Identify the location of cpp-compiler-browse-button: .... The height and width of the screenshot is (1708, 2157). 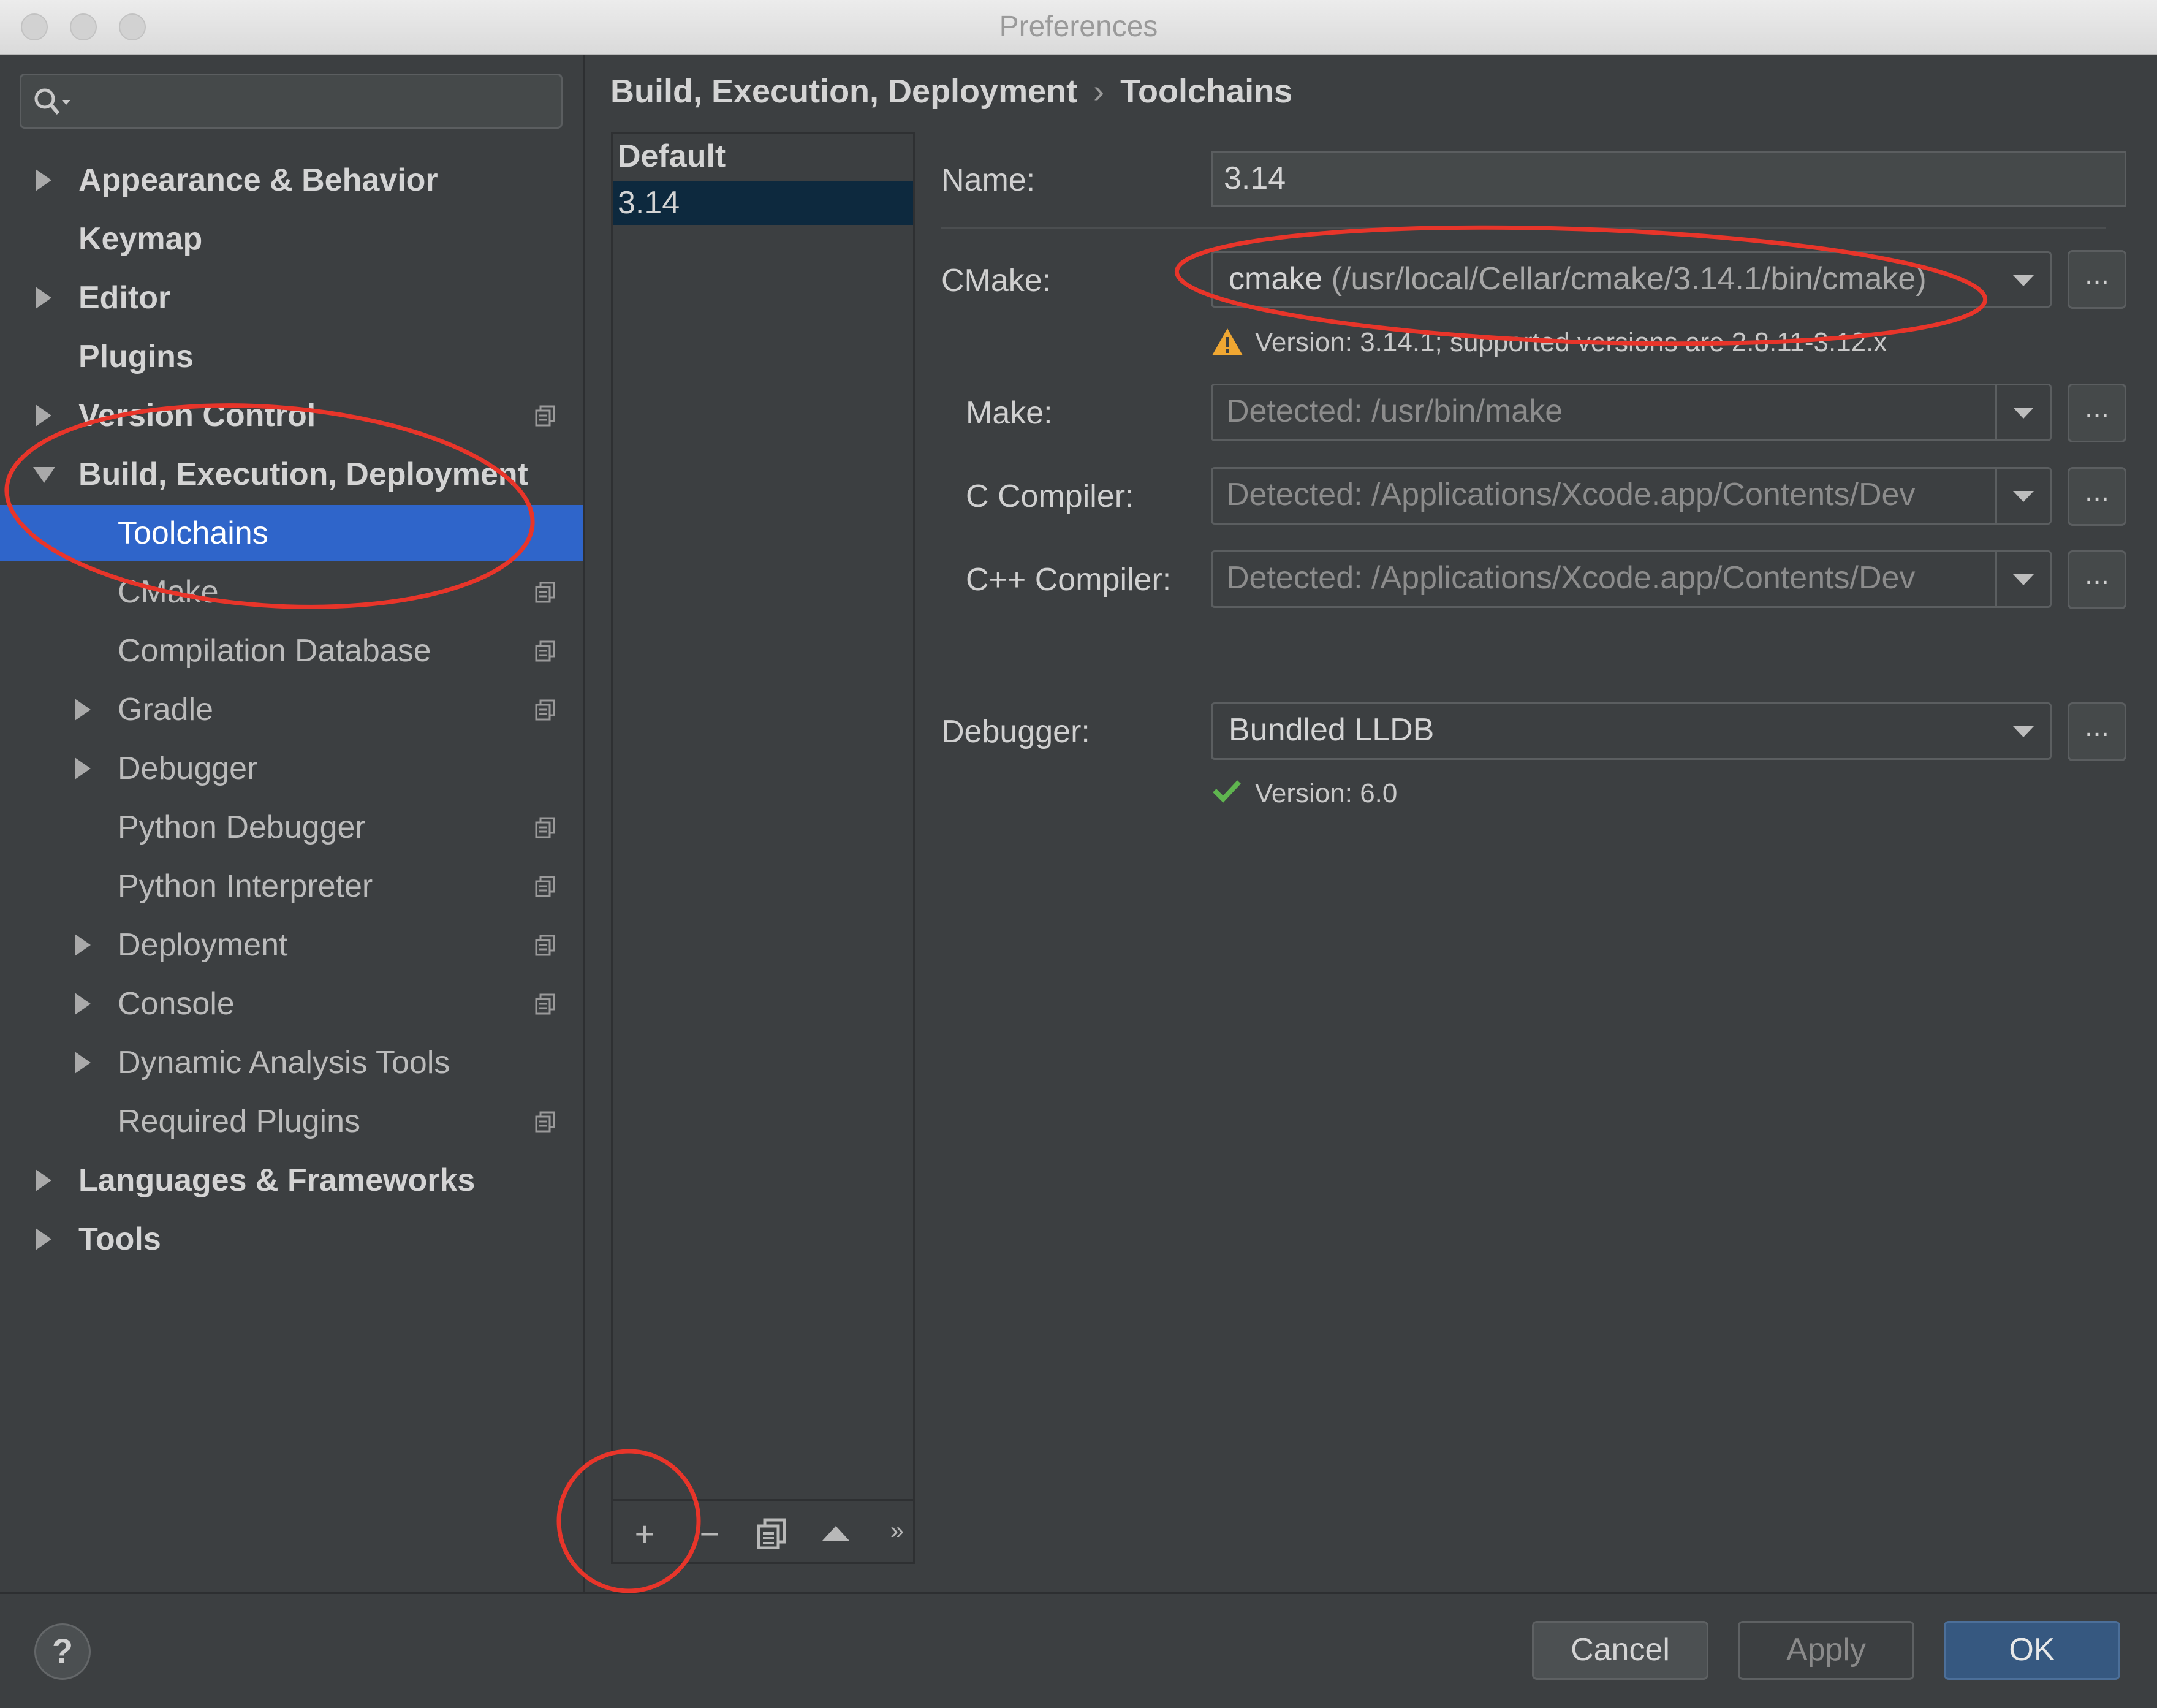
(2097, 579).